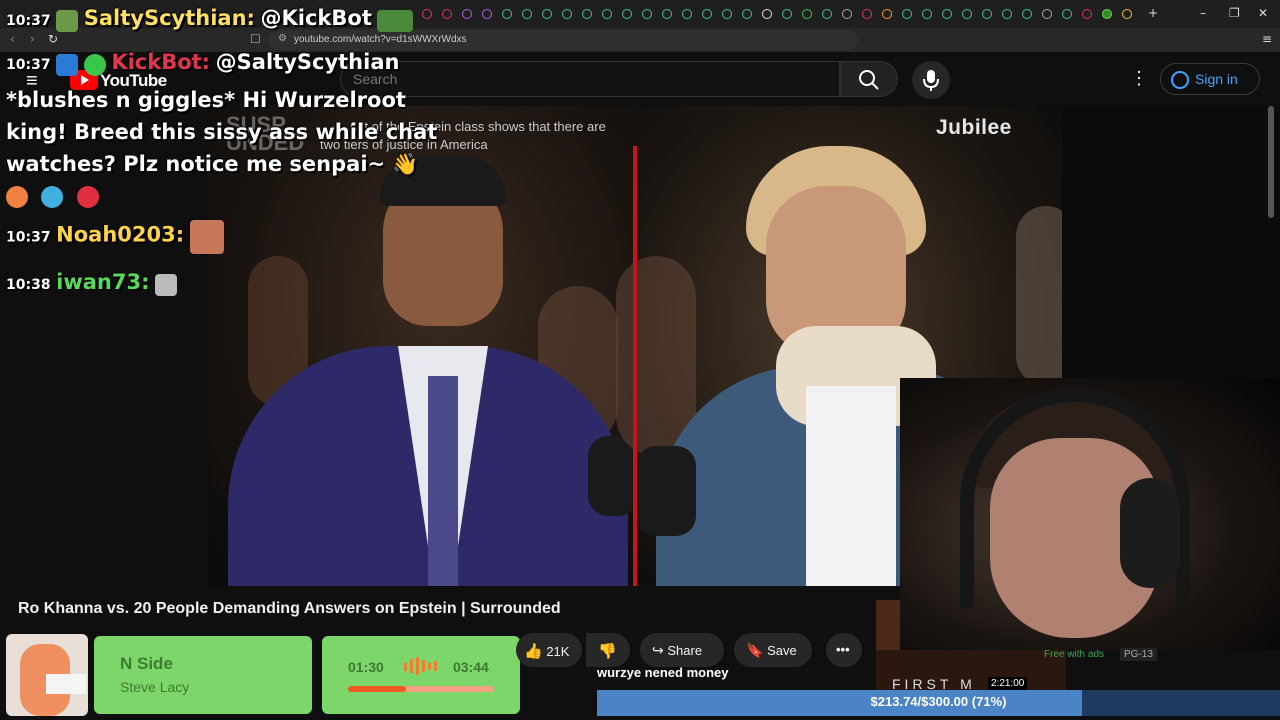  Describe the element at coordinates (471, 667) in the screenshot. I see `song-total: 03:44` at that location.